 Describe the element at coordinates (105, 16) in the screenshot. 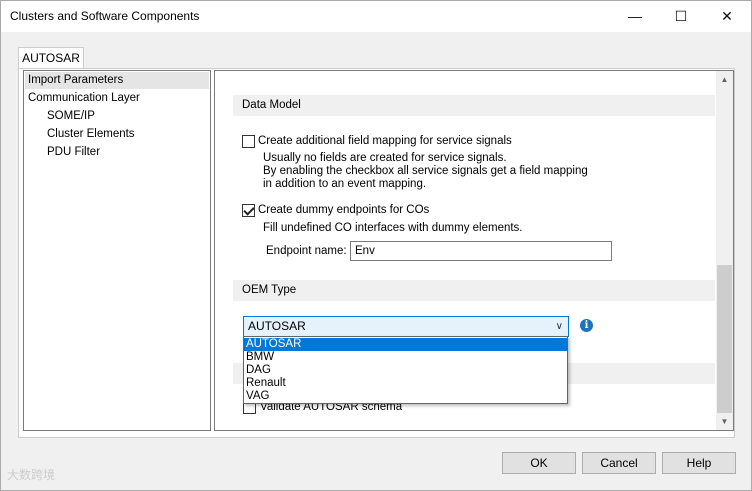

I see `window-title: Clusters and Software Components` at that location.